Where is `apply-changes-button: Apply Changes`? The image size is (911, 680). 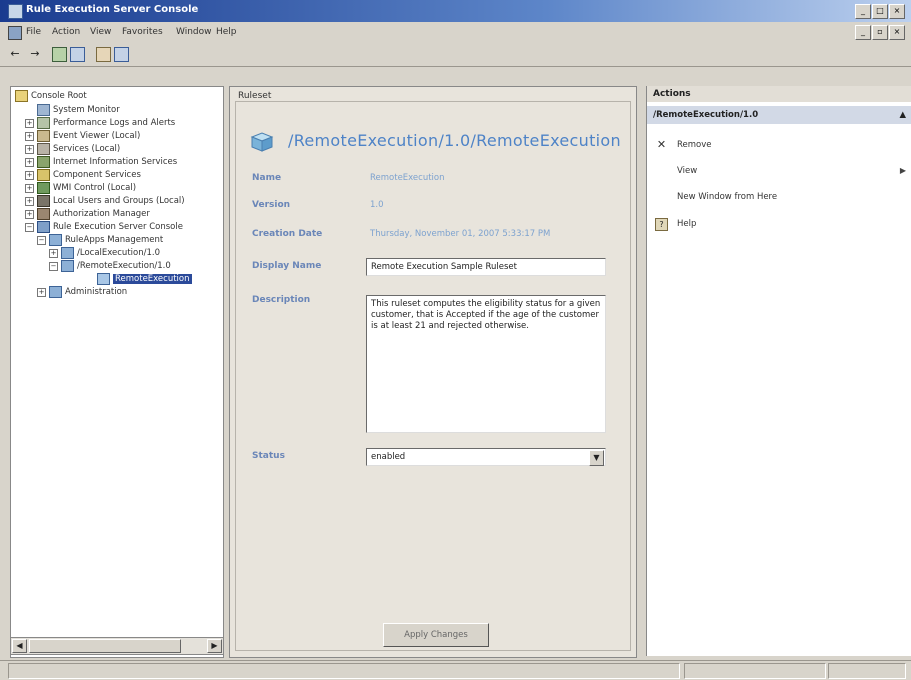
apply-changes-button: Apply Changes is located at coordinates (436, 635).